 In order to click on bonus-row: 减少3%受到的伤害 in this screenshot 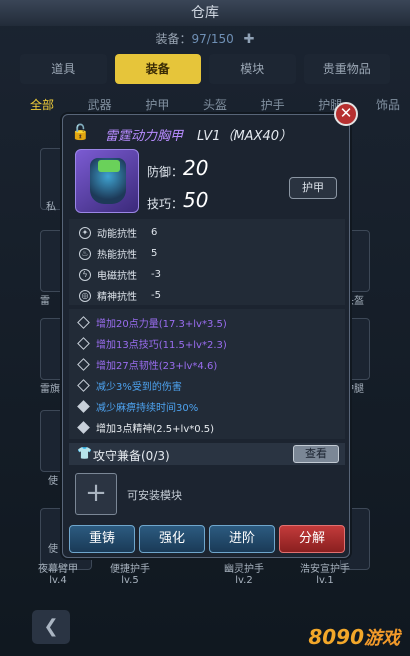, I will do `click(129, 385)`.